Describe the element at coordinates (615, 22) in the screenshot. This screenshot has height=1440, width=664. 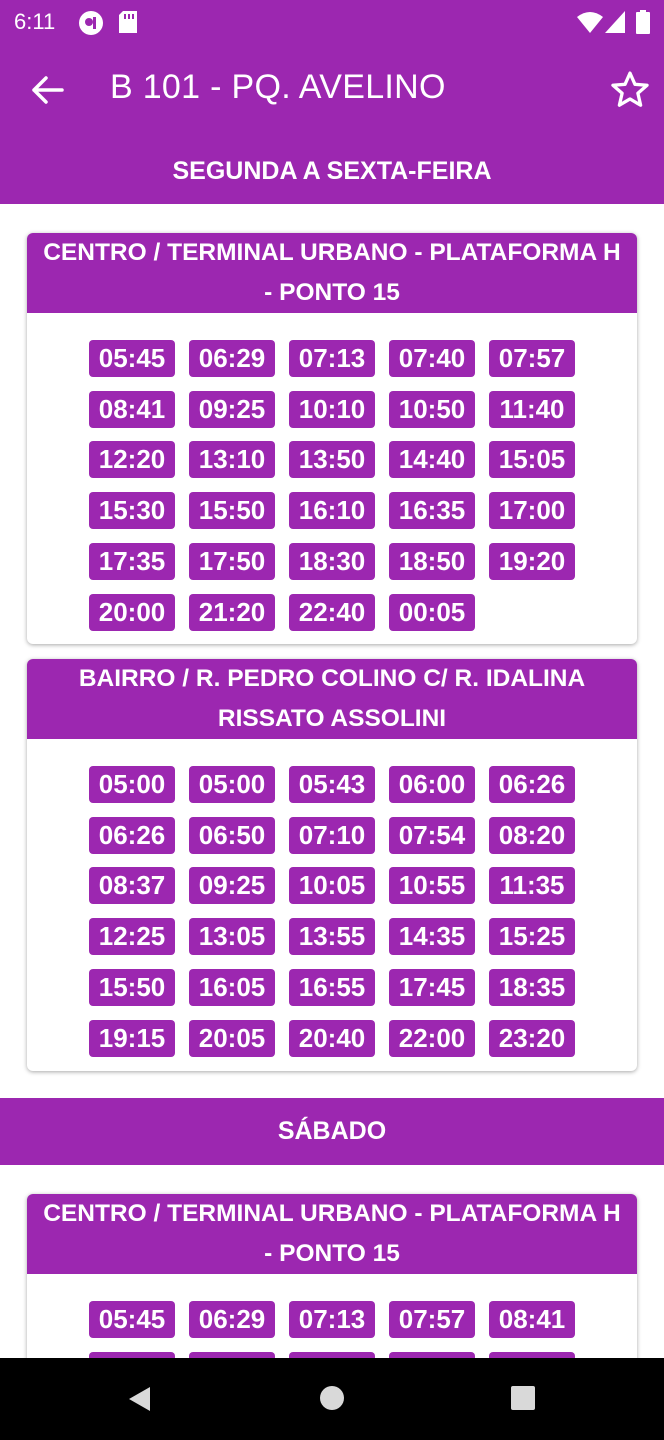
I see `cell-signal-icon` at that location.